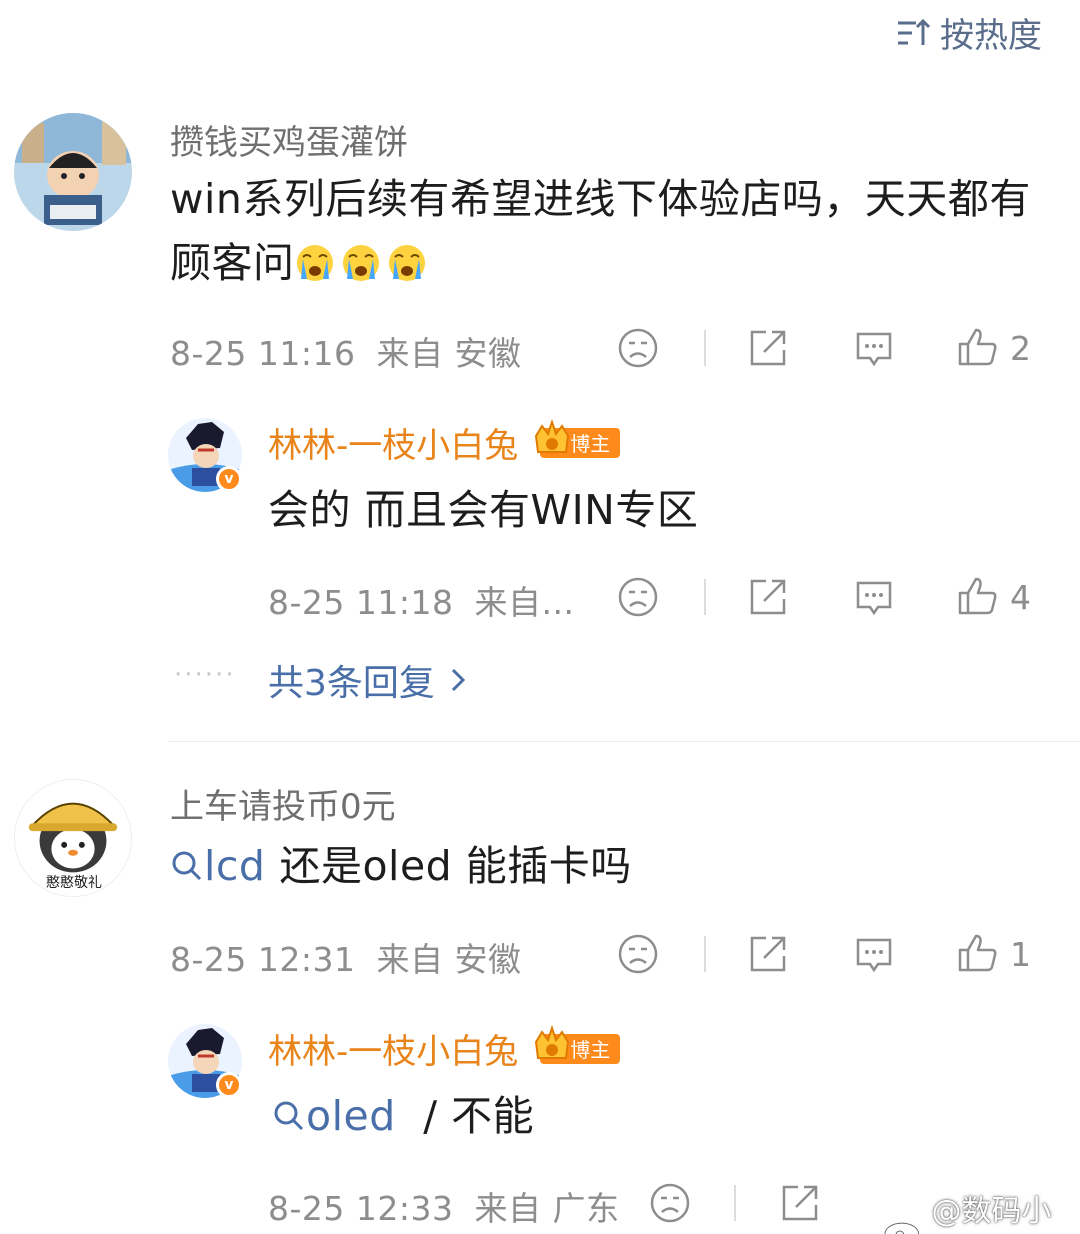 Image resolution: width=1080 pixels, height=1234 pixels. I want to click on sort-label: 按热度, so click(991, 36).